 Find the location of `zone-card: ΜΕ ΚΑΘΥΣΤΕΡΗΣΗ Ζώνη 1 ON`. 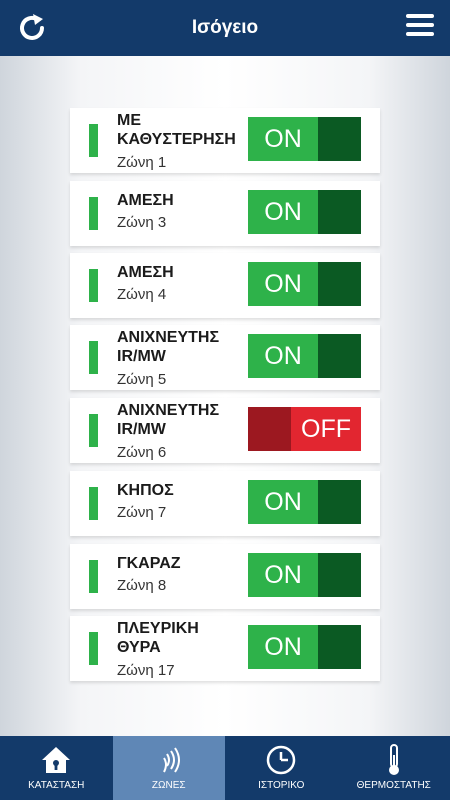

zone-card: ΜΕ ΚΑΘΥΣΤΕΡΗΣΗ Ζώνη 1 ON is located at coordinates (225, 140).